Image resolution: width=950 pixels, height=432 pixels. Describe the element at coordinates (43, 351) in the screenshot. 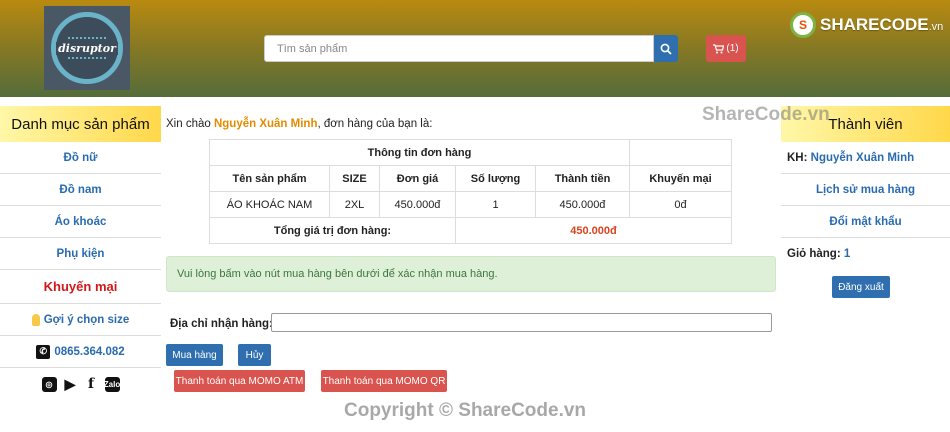

I see `phone-icon: ✆` at that location.